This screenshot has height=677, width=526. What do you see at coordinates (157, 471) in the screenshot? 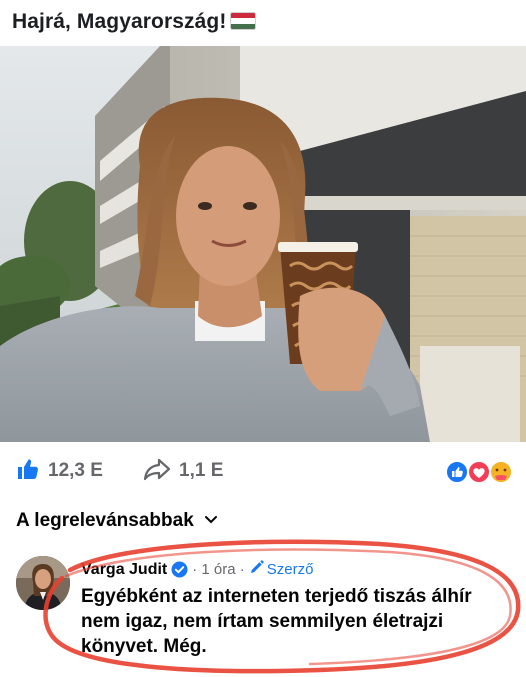
I see `share-arrow-icon` at bounding box center [157, 471].